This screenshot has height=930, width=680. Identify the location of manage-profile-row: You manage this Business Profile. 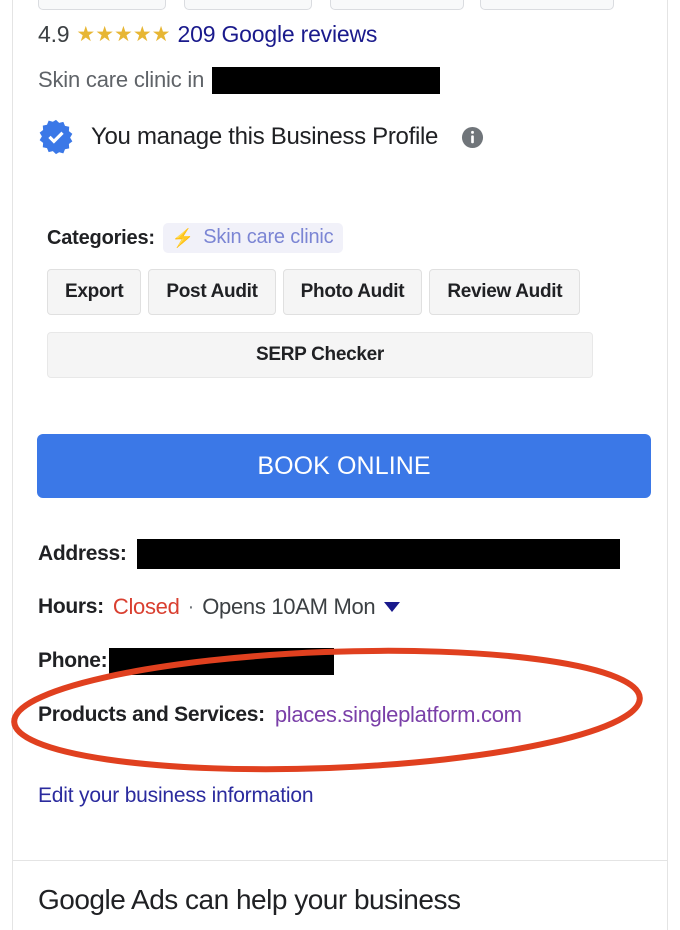
(261, 137).